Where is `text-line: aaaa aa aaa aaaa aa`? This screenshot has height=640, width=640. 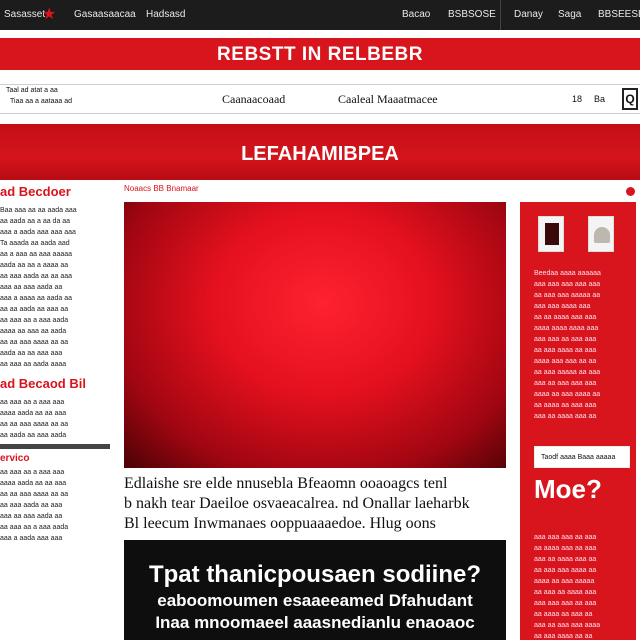
text-line: aaaa aa aaa aaaa aa is located at coordinates (567, 394).